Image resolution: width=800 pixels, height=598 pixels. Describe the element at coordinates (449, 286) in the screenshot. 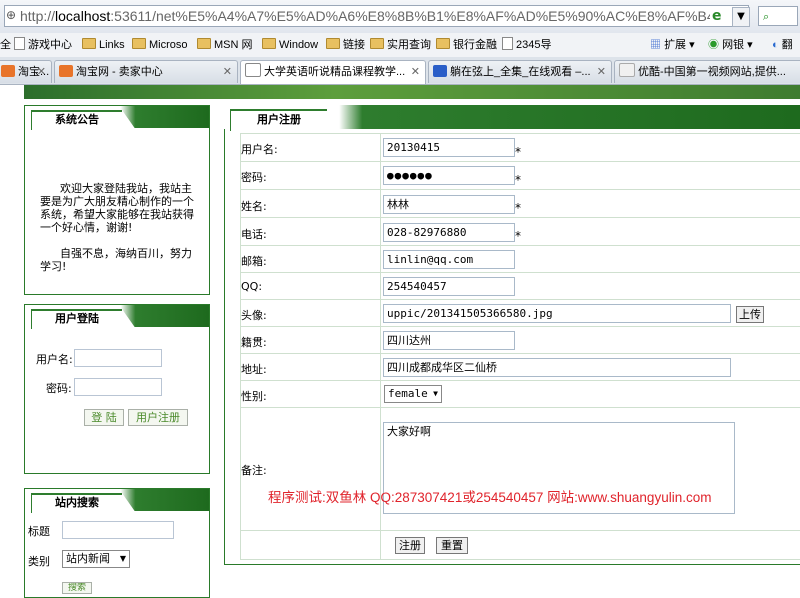

I see `field-qq-input: 254540457` at that location.